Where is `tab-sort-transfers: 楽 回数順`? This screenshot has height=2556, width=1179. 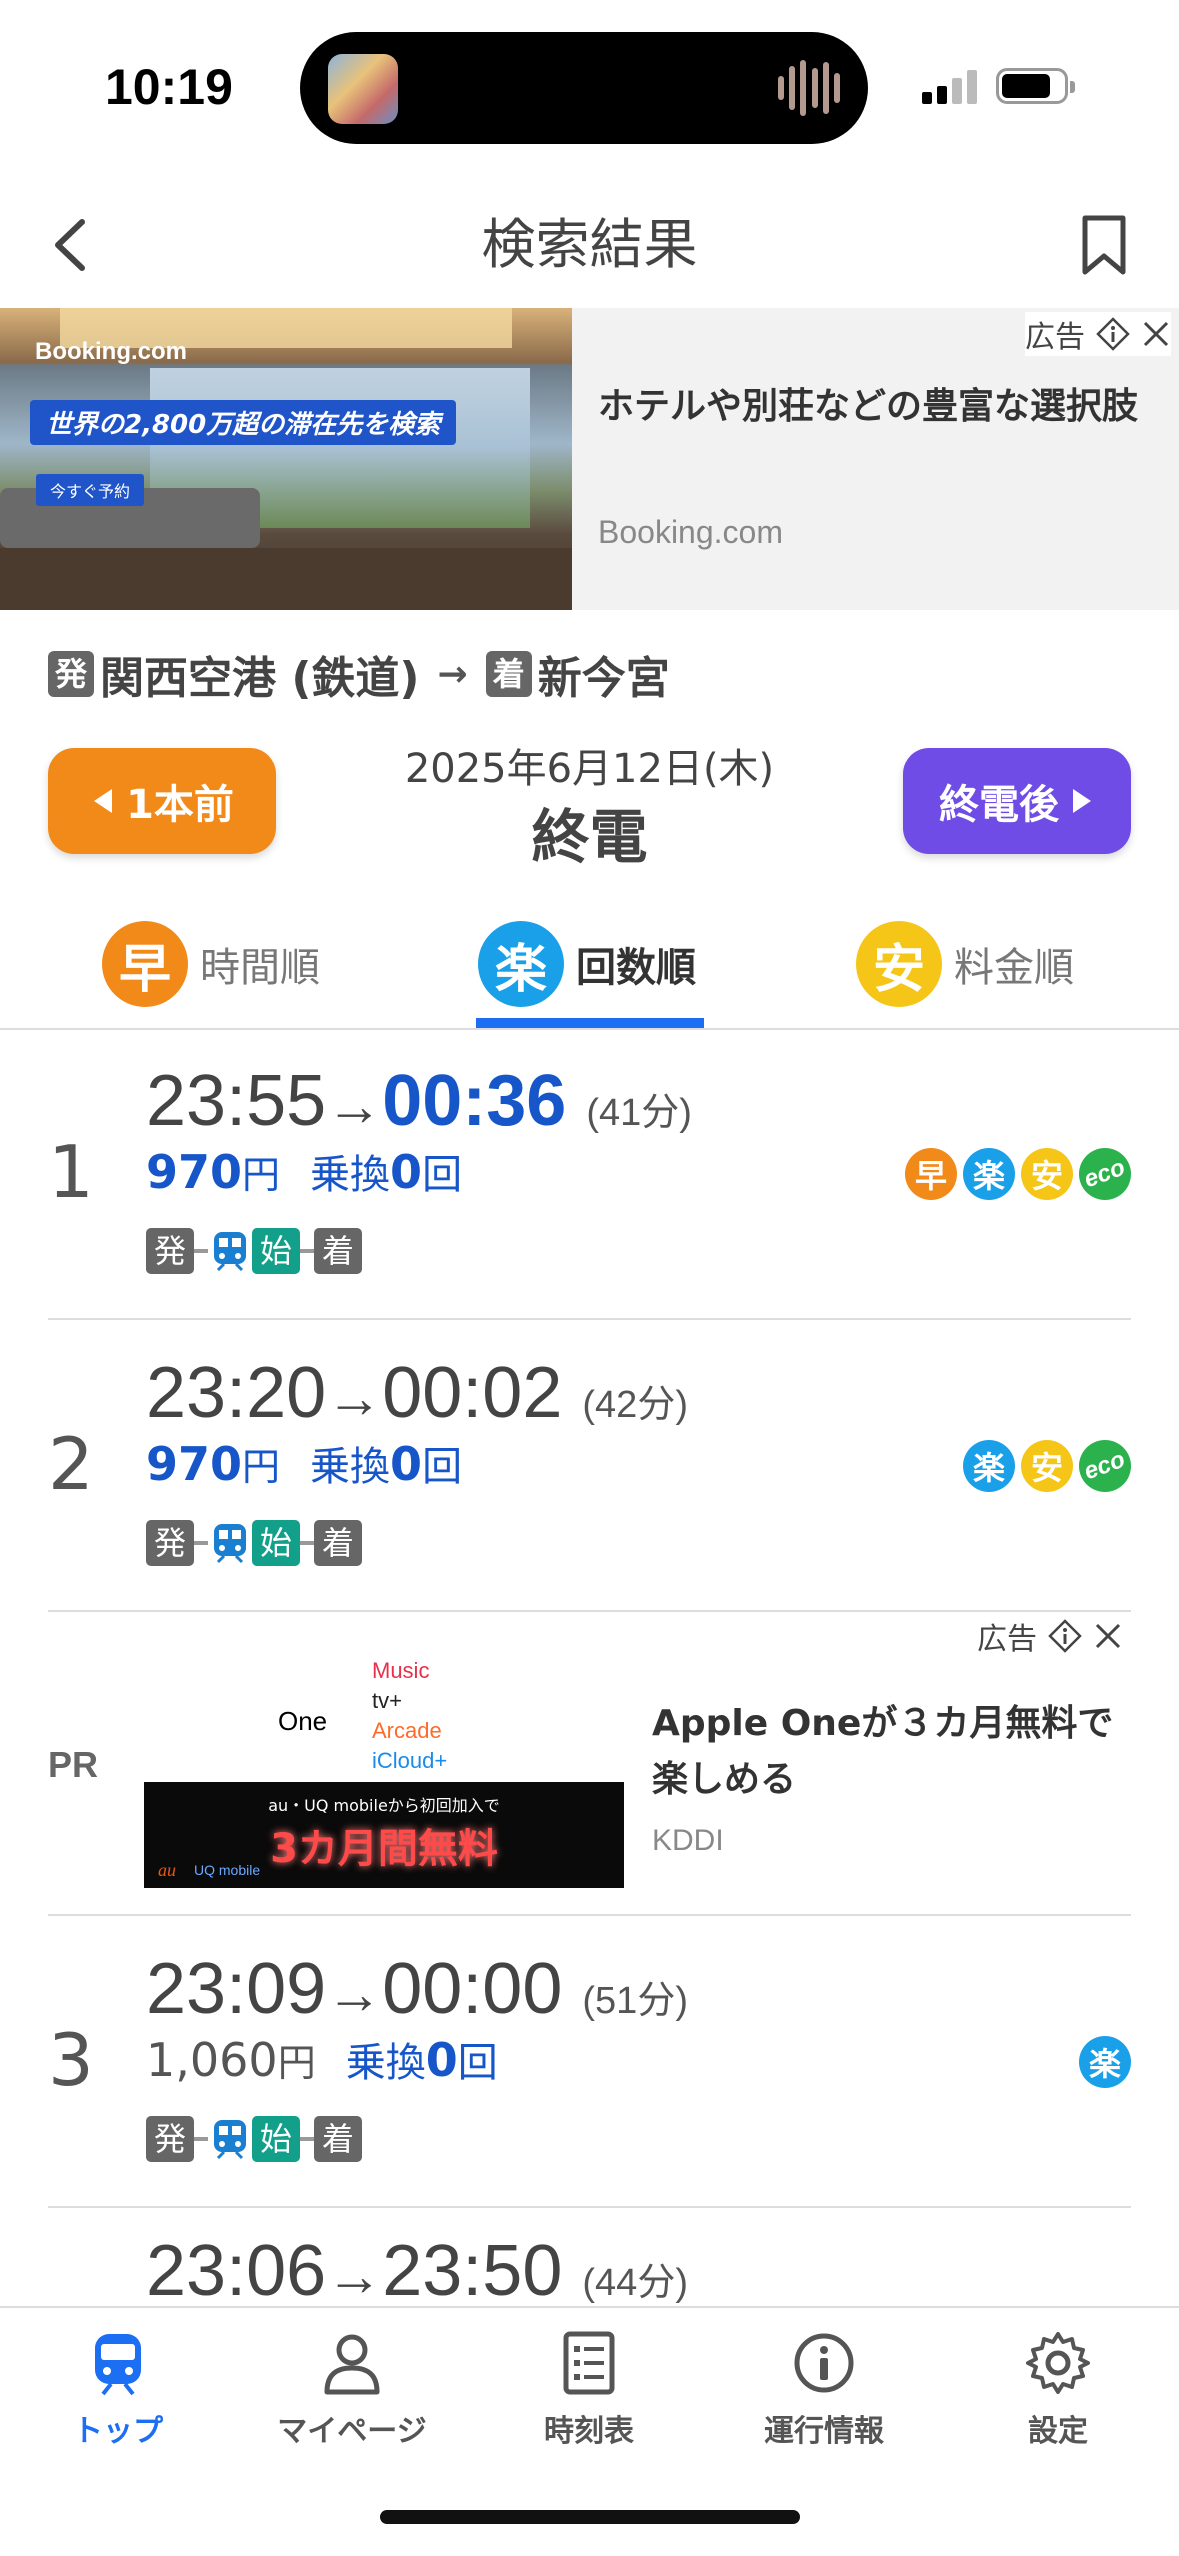
tab-sort-transfers: 楽 回数順 is located at coordinates (587, 964).